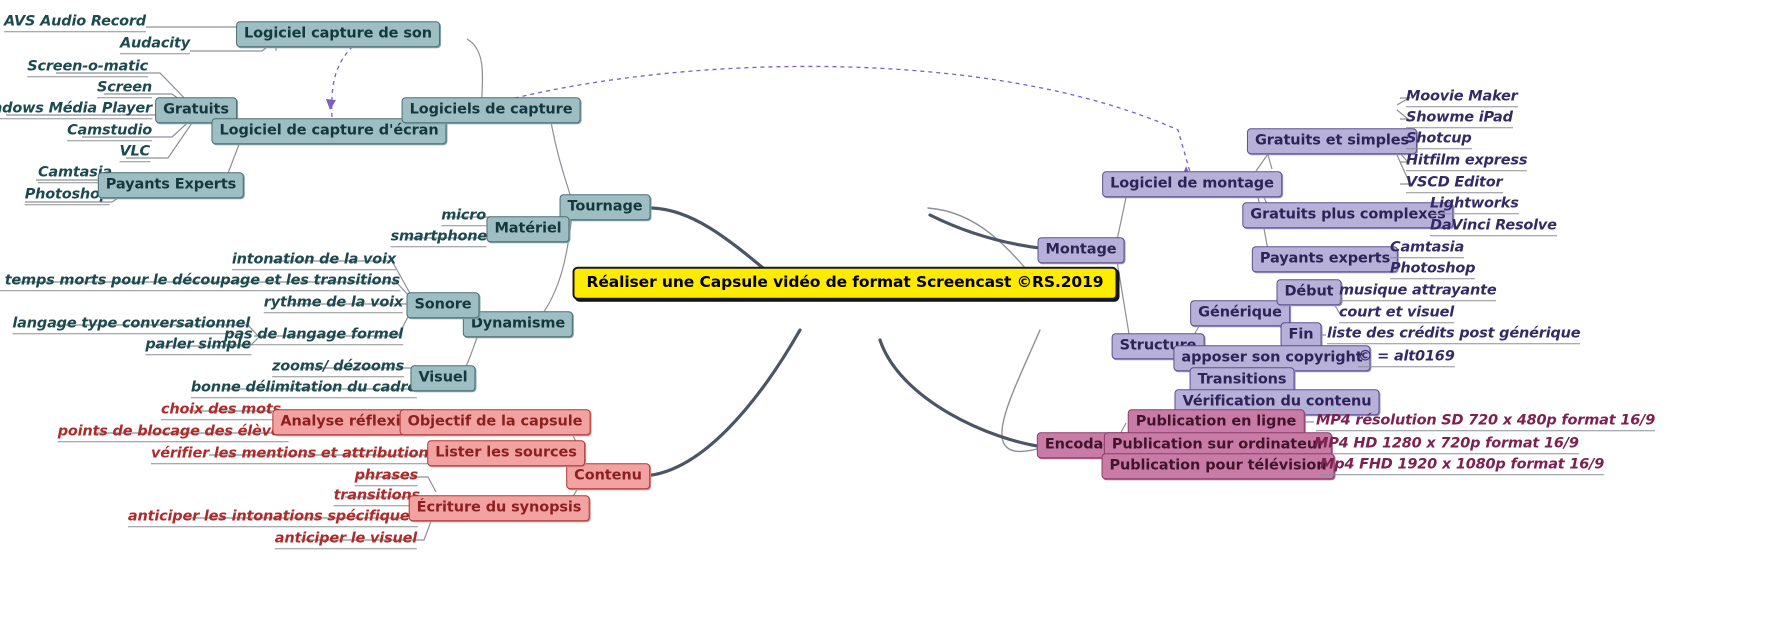 Image resolution: width=1769 pixels, height=641 pixels. I want to click on leaf-moovie-maker: Moovie Maker, so click(1462, 98).